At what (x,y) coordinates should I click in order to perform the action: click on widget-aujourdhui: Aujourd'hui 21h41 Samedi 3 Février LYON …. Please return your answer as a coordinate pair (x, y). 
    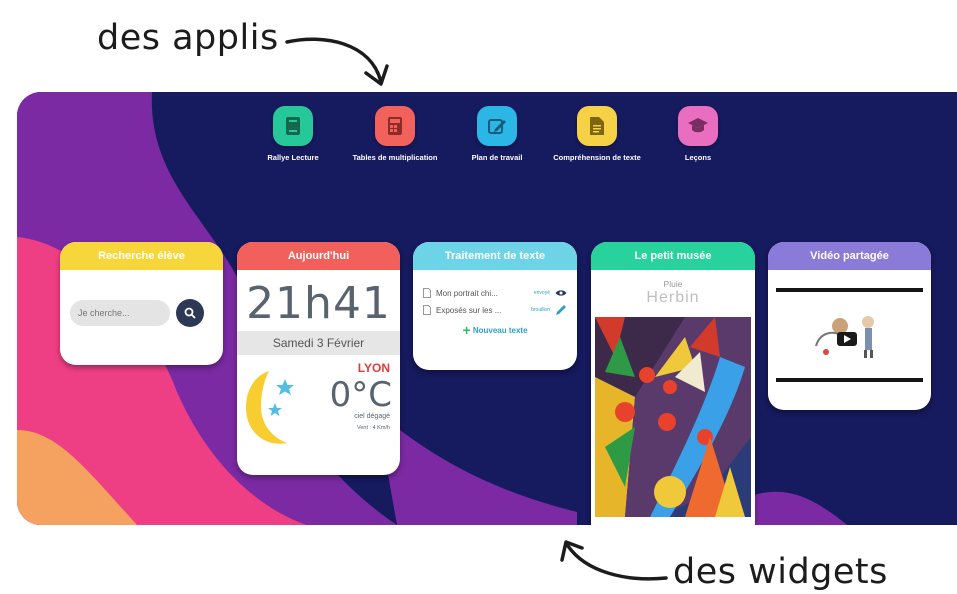
    Looking at the image, I should click on (318, 358).